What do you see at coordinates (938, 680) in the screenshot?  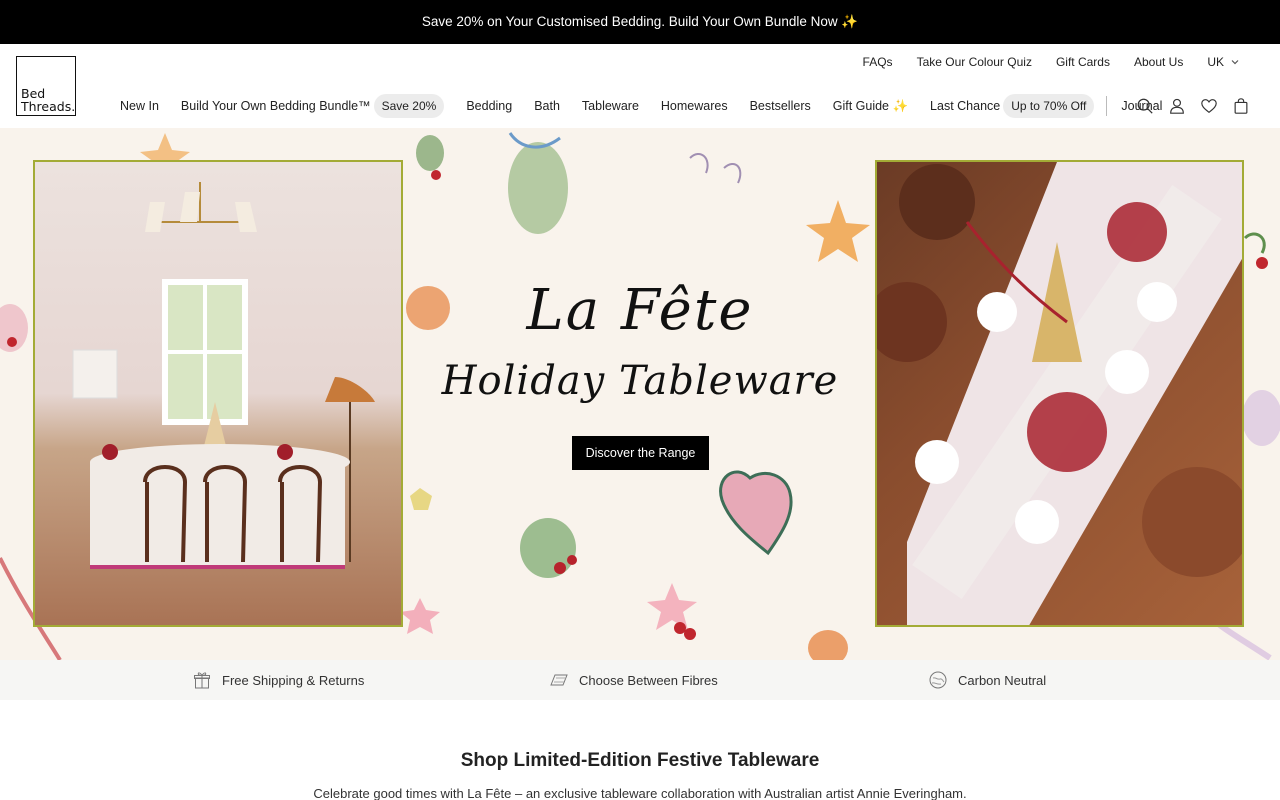 I see `globe-leaf-icon` at bounding box center [938, 680].